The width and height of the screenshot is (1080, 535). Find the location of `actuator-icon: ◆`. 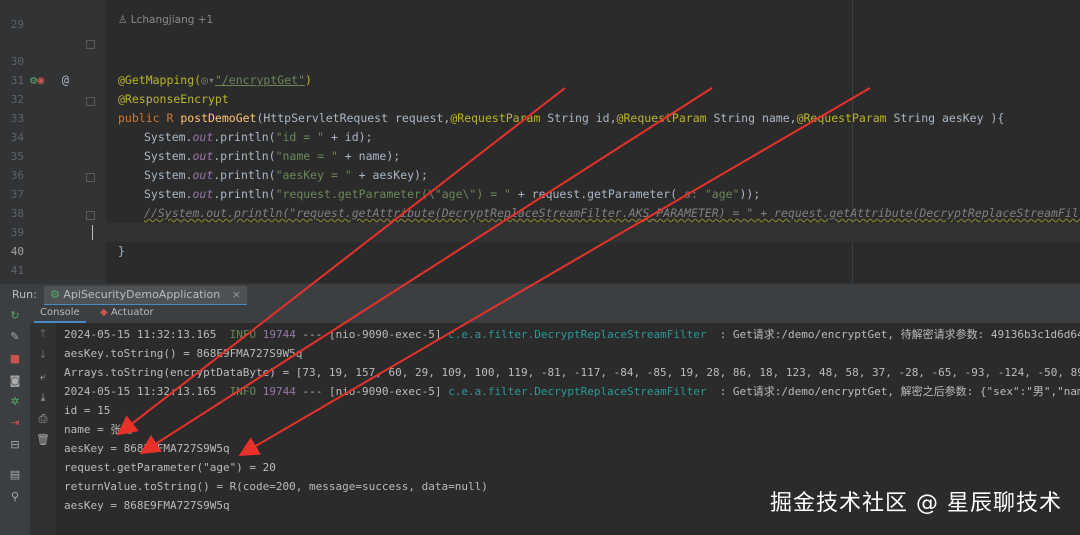

actuator-icon: ◆ is located at coordinates (104, 312).